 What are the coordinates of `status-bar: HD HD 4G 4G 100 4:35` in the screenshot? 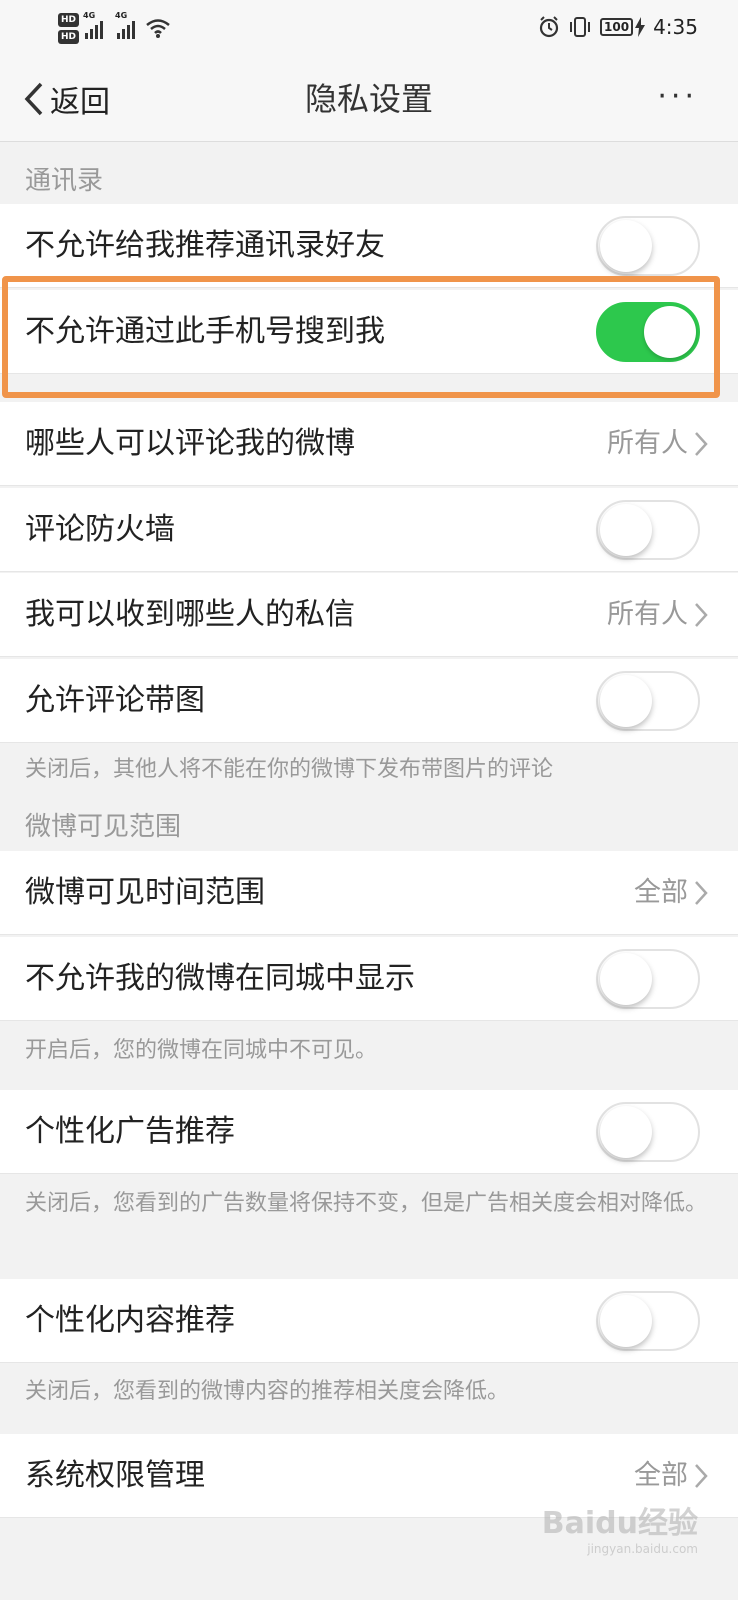 It's located at (369, 27).